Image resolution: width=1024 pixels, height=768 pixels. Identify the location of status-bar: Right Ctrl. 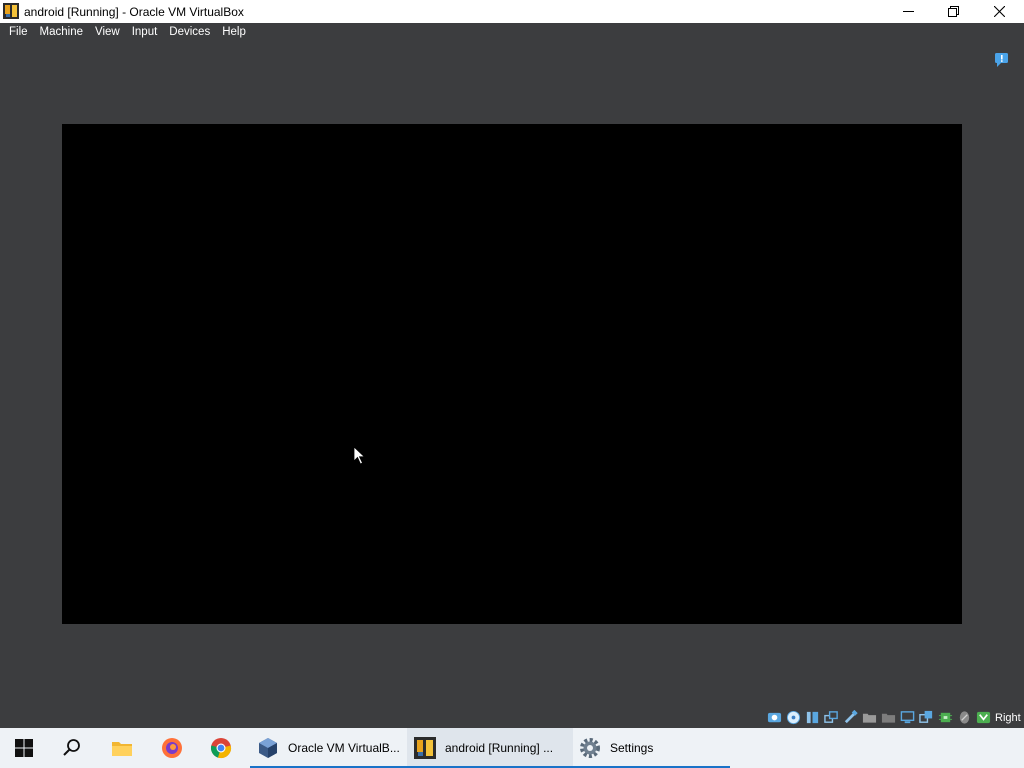
(895, 717).